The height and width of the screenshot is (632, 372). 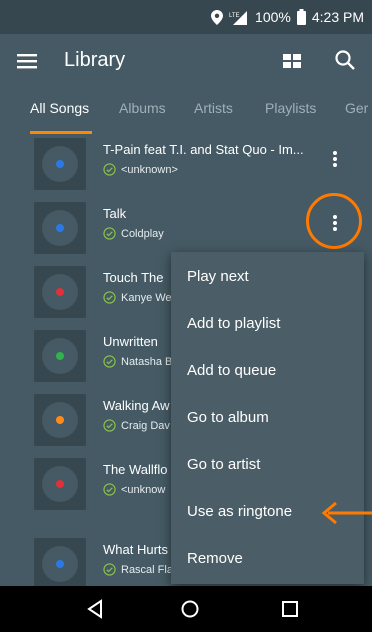 I want to click on location-icon, so click(x=217, y=17).